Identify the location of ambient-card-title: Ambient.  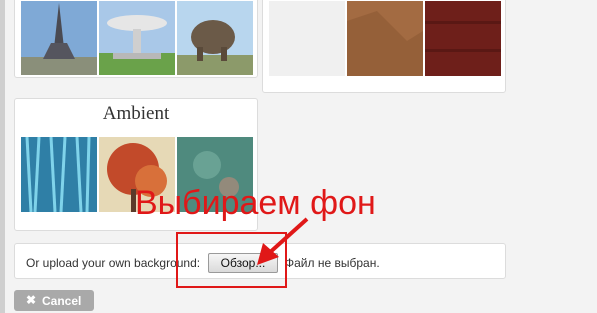
(136, 113).